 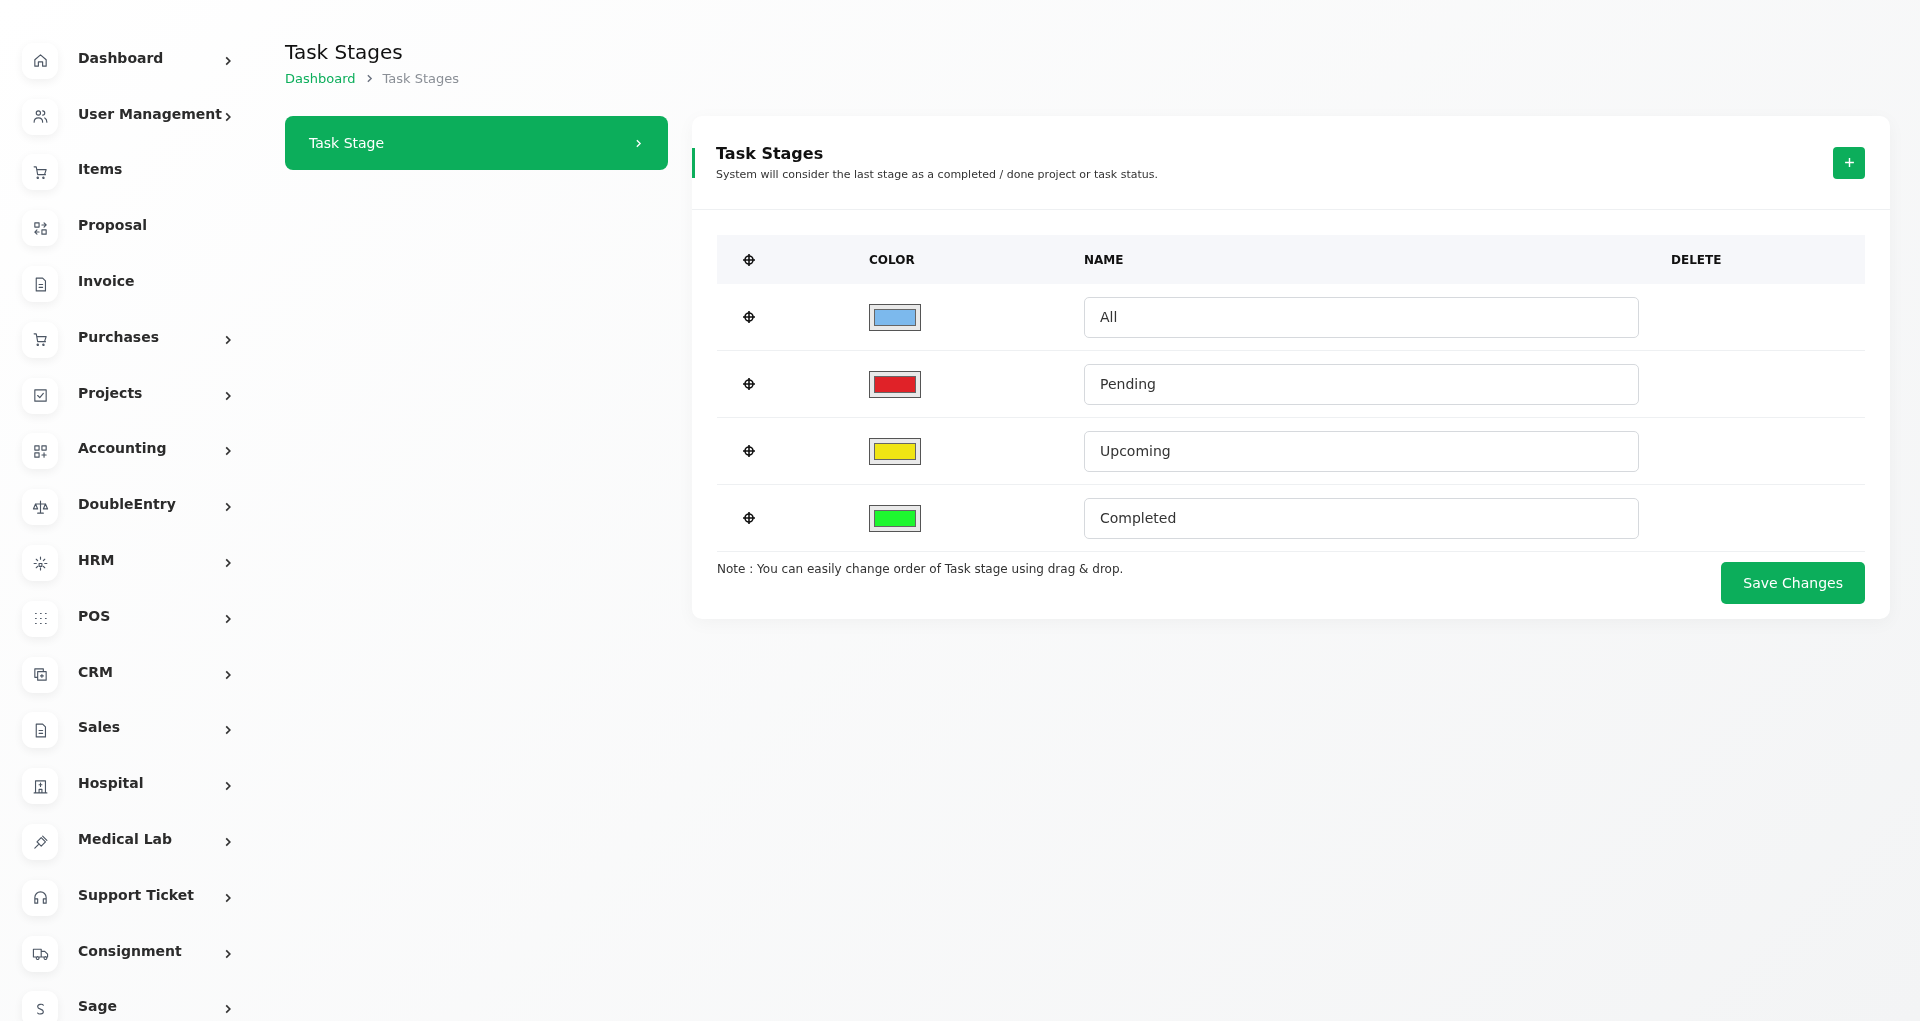 What do you see at coordinates (97, 560) in the screenshot?
I see `sidebar-label: HRM` at bounding box center [97, 560].